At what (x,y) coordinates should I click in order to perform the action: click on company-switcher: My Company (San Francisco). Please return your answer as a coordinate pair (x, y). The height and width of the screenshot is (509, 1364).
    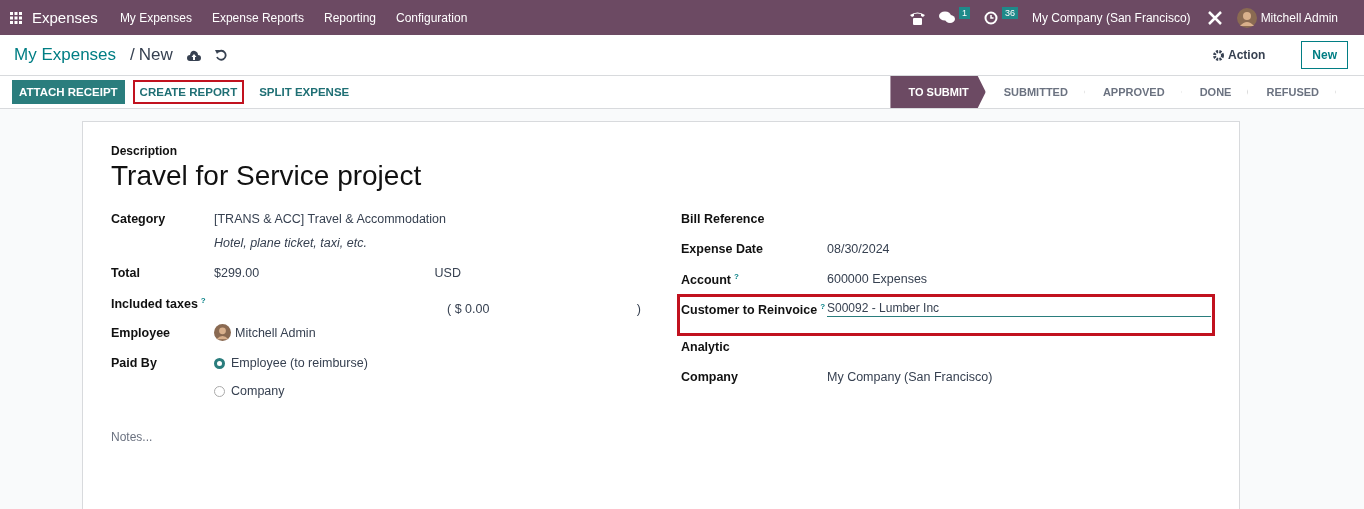
    Looking at the image, I should click on (1111, 17).